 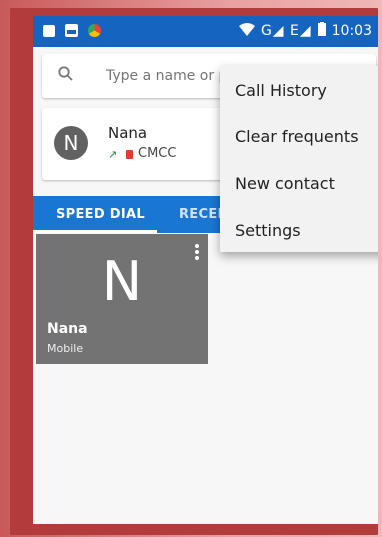 I want to click on sim-card-icon, so click(x=49, y=30).